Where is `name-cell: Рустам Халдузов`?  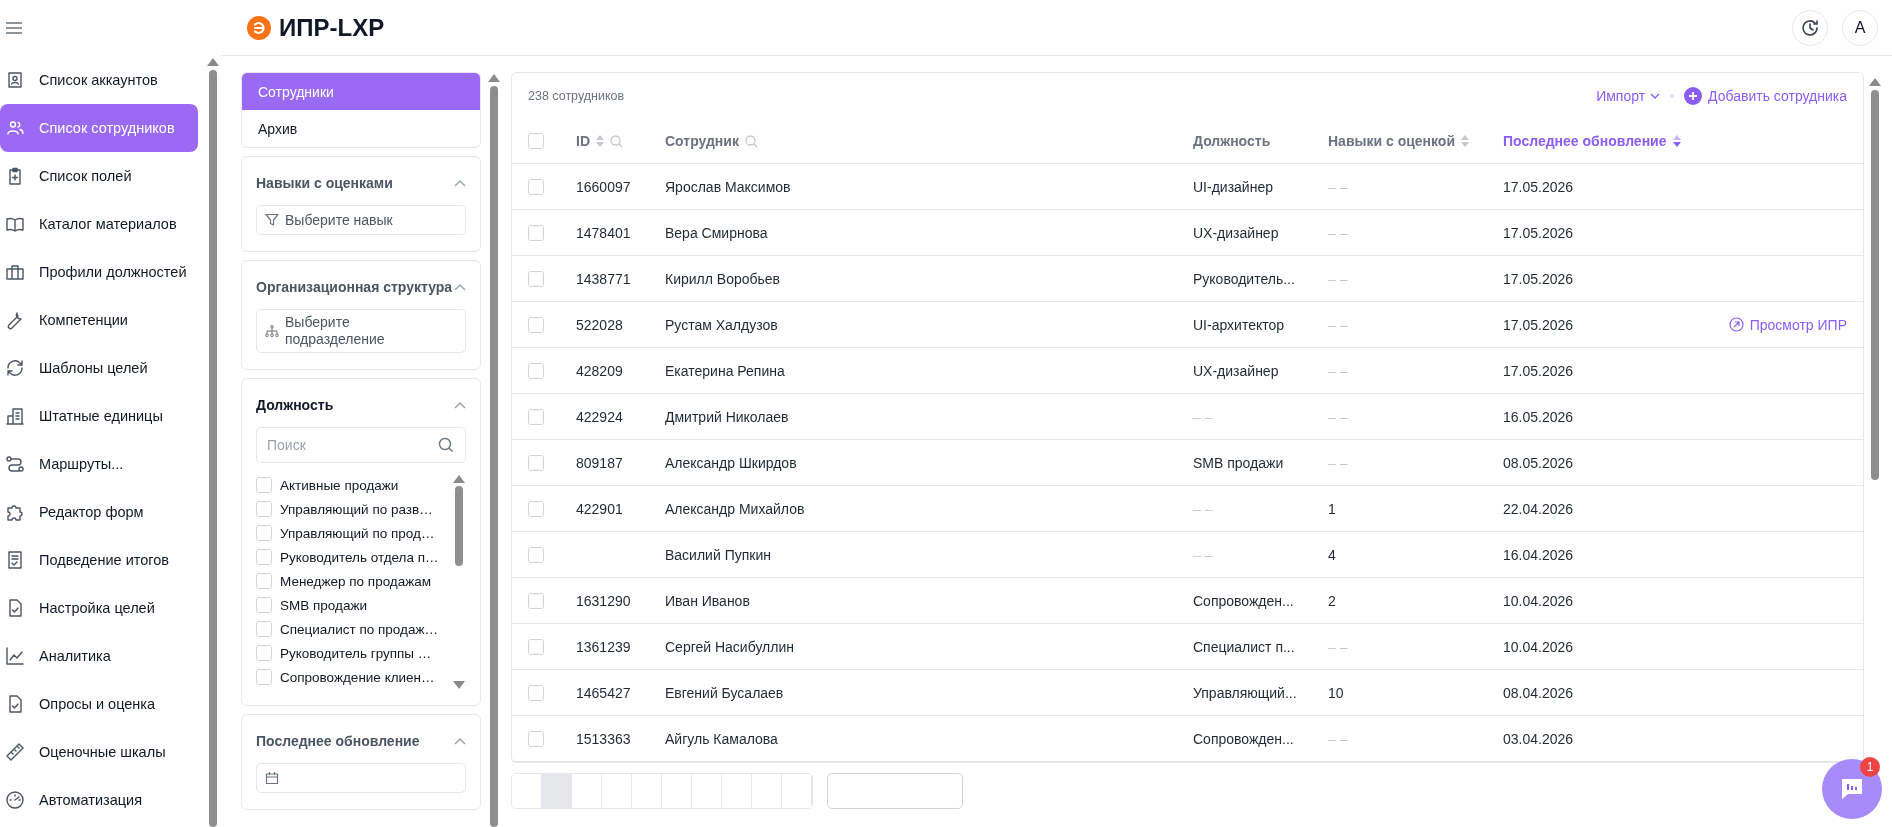
name-cell: Рустам Халдузов is located at coordinates (721, 324).